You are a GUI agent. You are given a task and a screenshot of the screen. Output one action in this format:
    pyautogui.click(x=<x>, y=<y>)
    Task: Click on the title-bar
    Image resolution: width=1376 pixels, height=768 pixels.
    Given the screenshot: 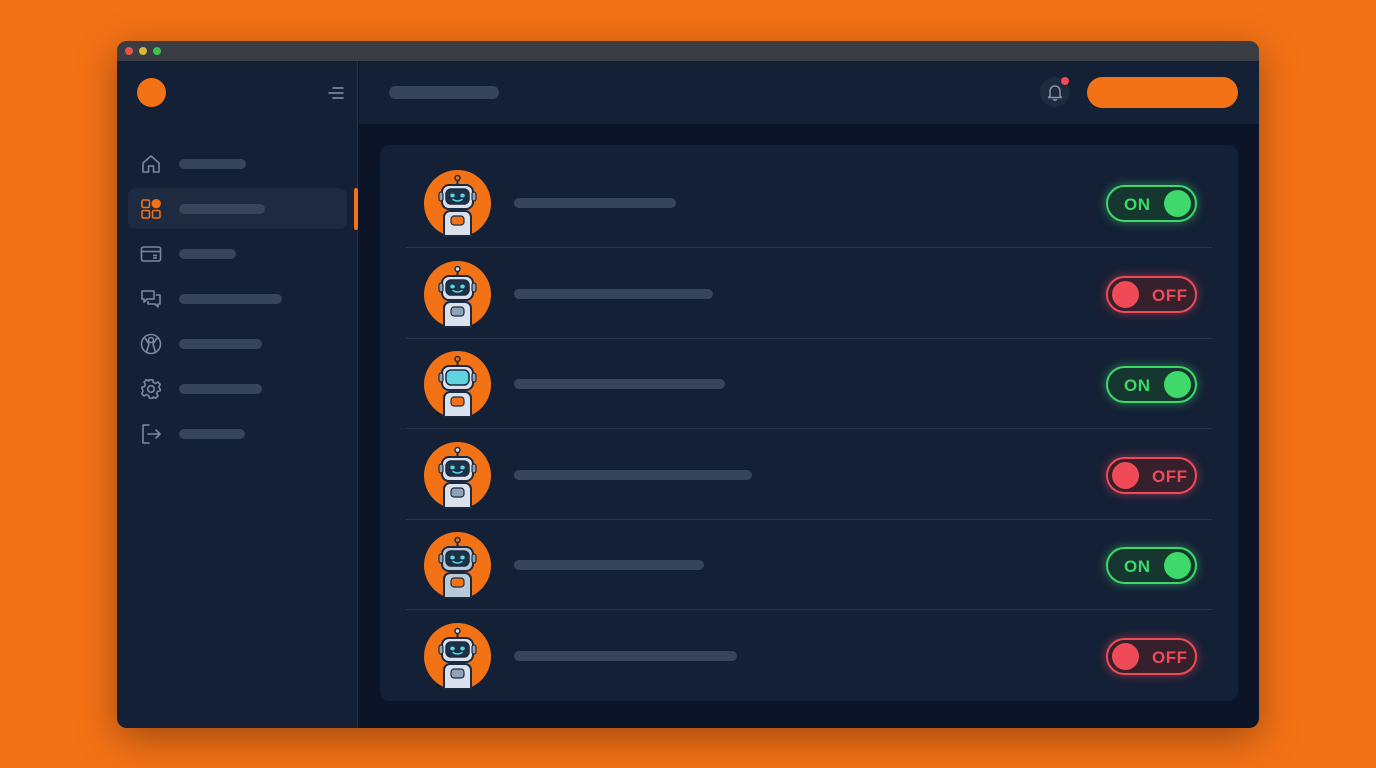 What is the action you would take?
    pyautogui.click(x=688, y=51)
    